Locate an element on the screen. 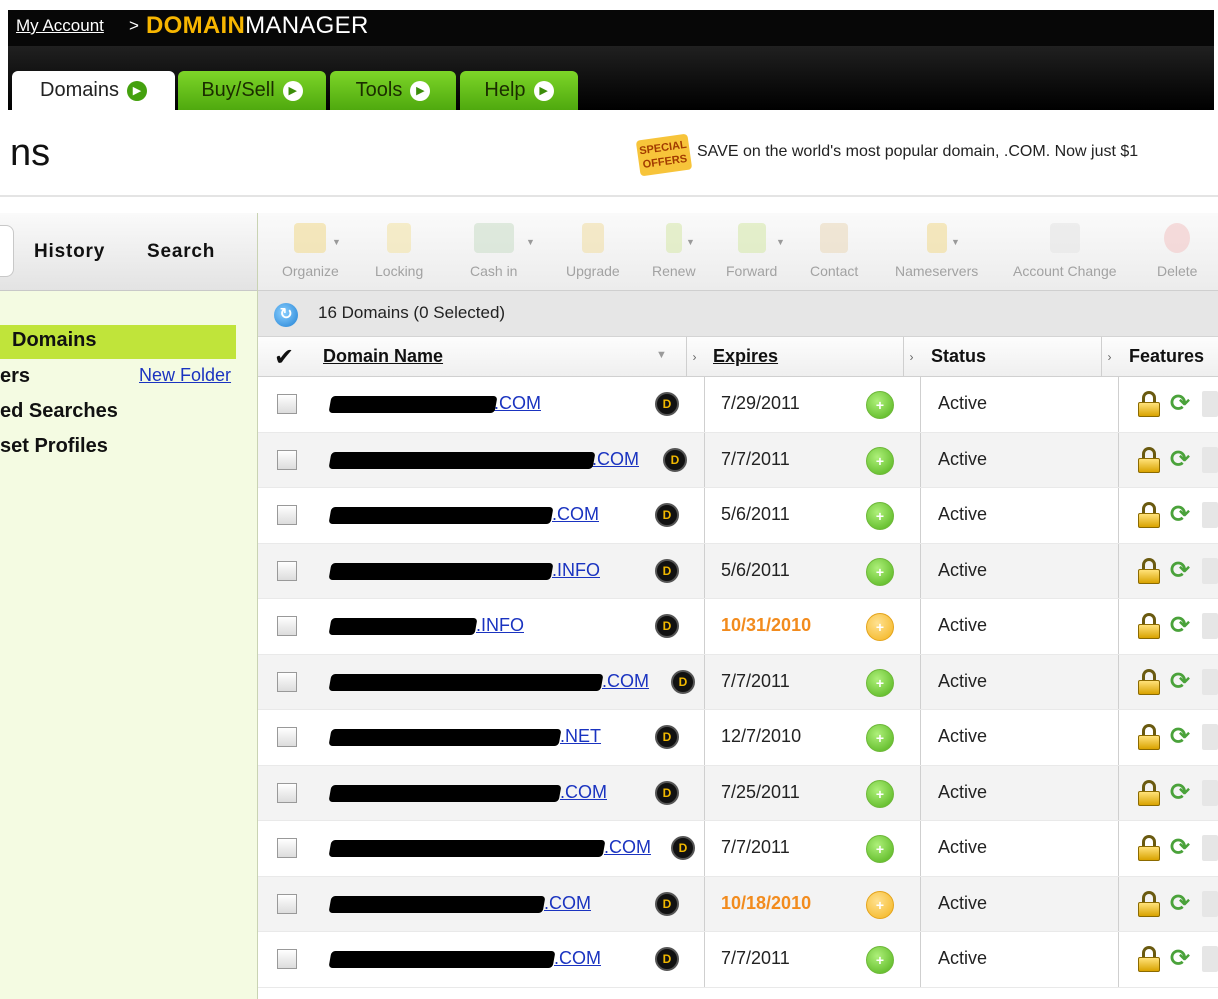 The height and width of the screenshot is (999, 1218). account-change-button: Account Change is located at coordinates (1065, 251).